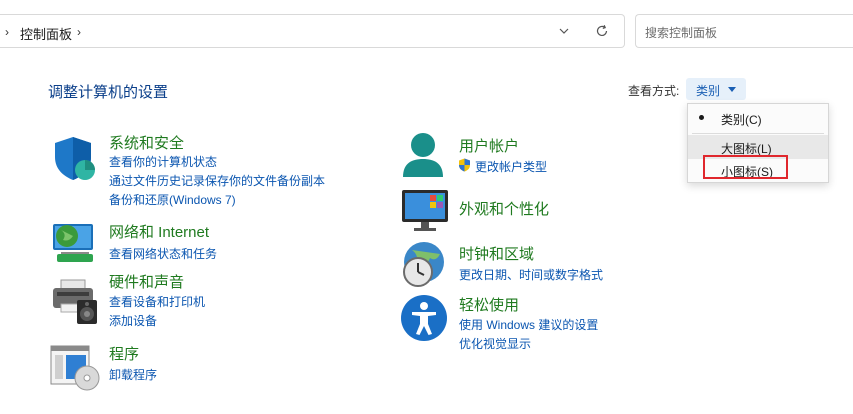 Image resolution: width=853 pixels, height=414 pixels. What do you see at coordinates (46, 33) in the screenshot?
I see `breadcrumb-control-panel: 控制面板` at bounding box center [46, 33].